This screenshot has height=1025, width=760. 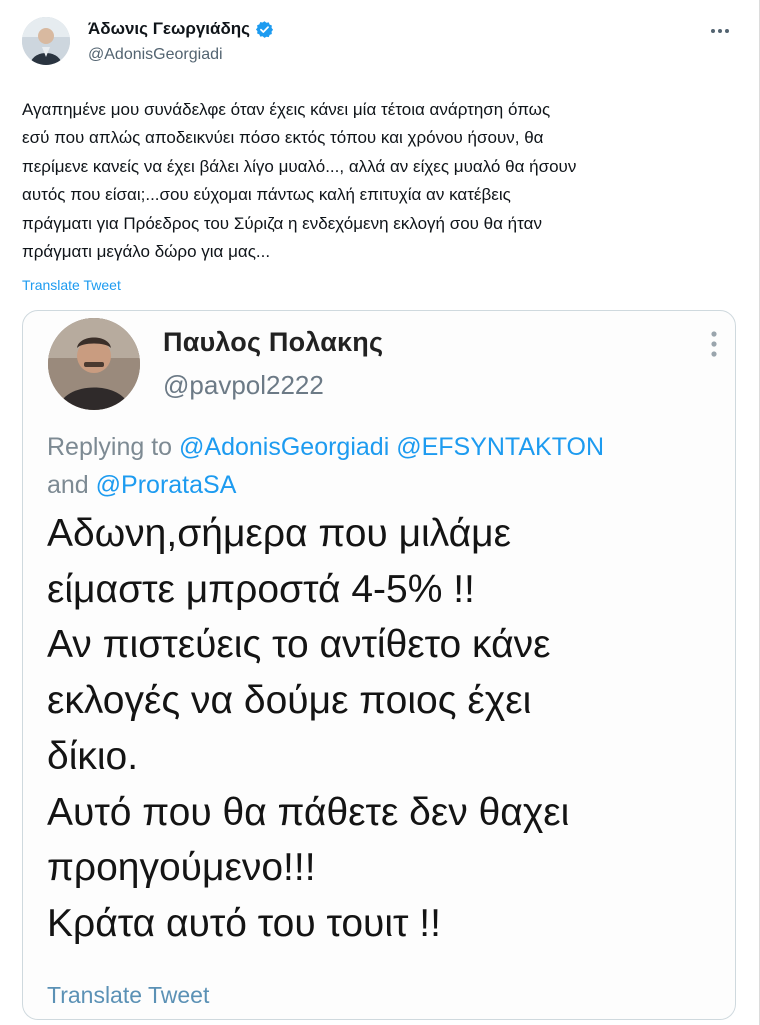 What do you see at coordinates (284, 447) in the screenshot?
I see `mention-adonisgeorgiadi: @AdonisGeorgiadi` at bounding box center [284, 447].